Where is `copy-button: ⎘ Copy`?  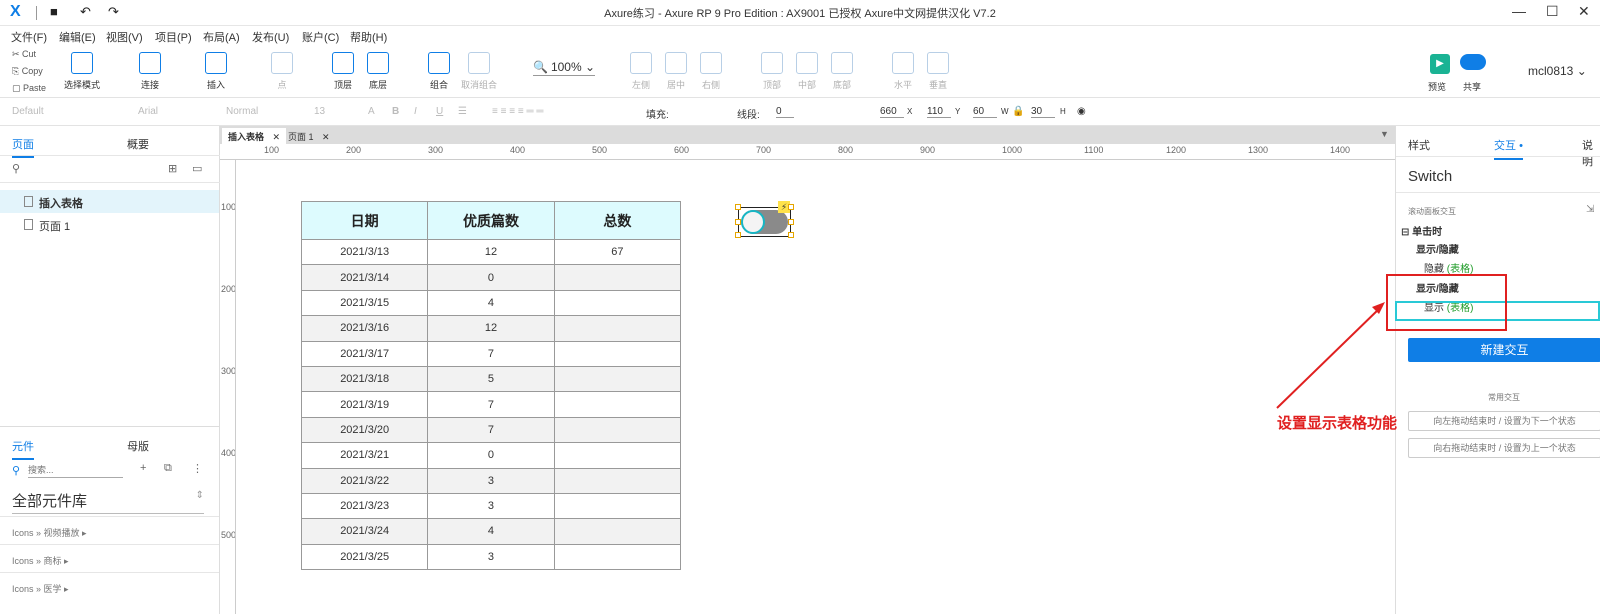
copy-button: ⎘ Copy is located at coordinates (27, 71).